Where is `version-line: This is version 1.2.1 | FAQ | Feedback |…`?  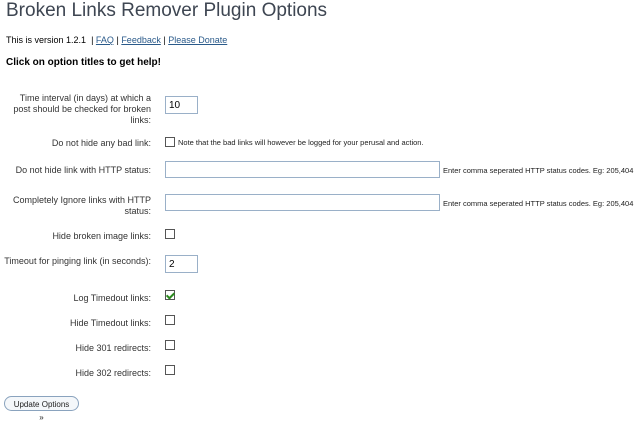
version-line: This is version 1.2.1 | FAQ | Feedback |… is located at coordinates (116, 40).